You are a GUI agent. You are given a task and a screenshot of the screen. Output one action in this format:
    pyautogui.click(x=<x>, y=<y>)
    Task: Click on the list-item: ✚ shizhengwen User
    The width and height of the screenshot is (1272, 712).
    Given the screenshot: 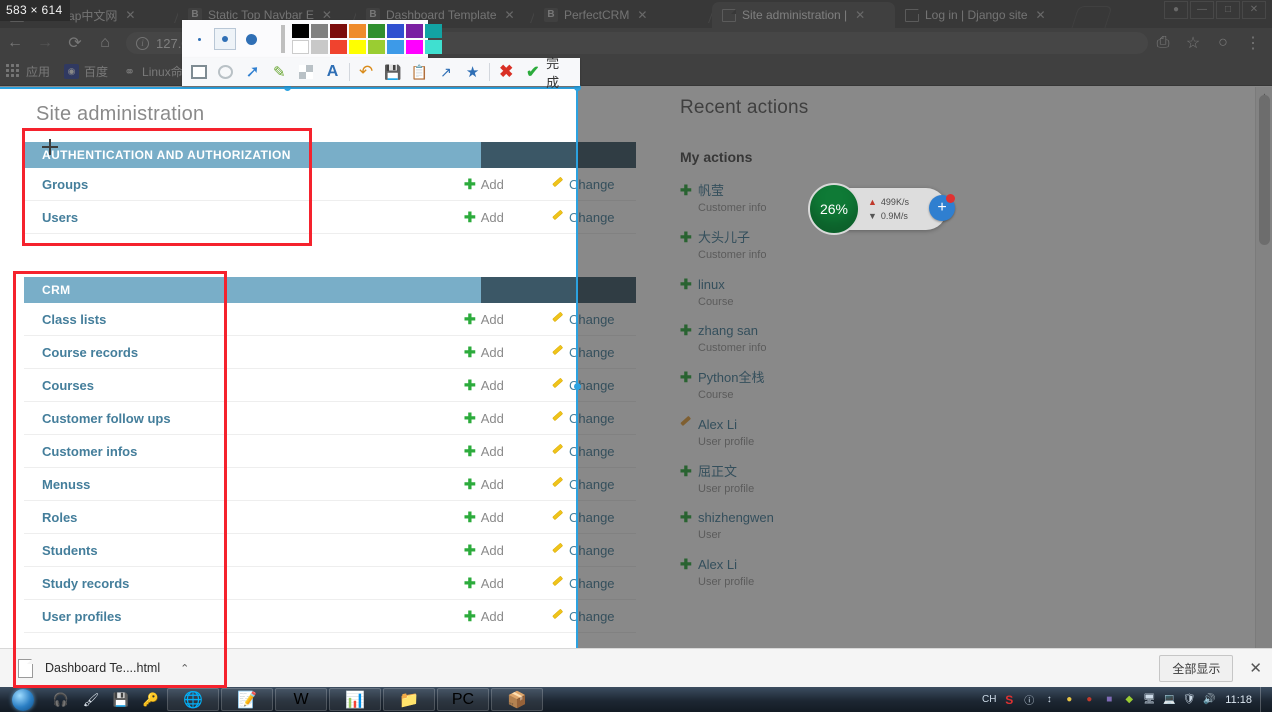 What is the action you would take?
    pyautogui.click(x=820, y=525)
    